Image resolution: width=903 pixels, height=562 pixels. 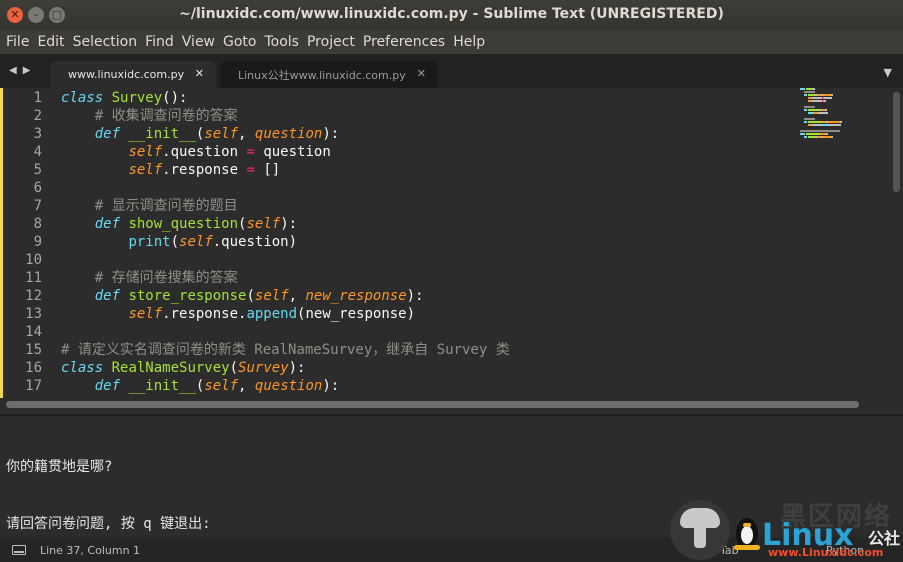 I want to click on tab-label: www.linuxidc.com.py, so click(x=126, y=74).